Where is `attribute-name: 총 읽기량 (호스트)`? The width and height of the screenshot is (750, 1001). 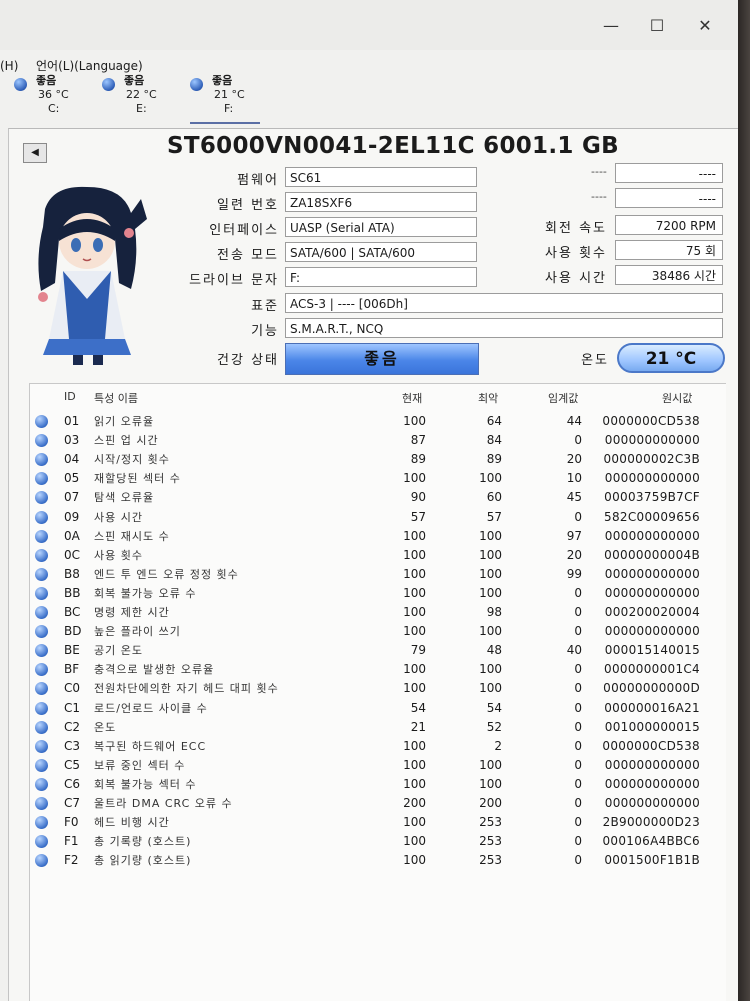
attribute-name: 총 읽기량 (호스트) is located at coordinates (143, 861).